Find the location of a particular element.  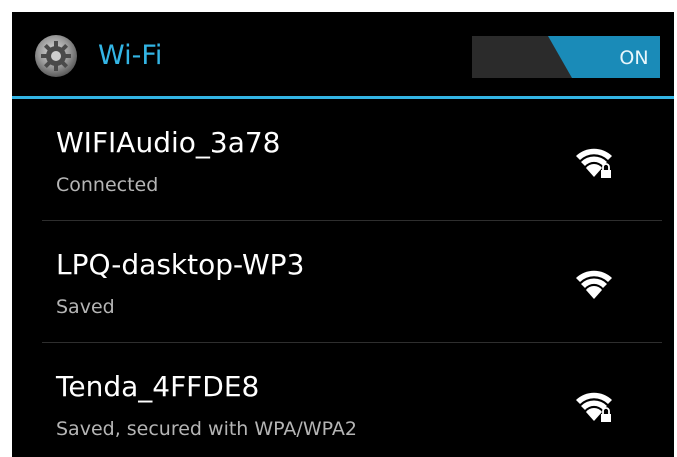

wifi-toggle-switch is located at coordinates (566, 57).